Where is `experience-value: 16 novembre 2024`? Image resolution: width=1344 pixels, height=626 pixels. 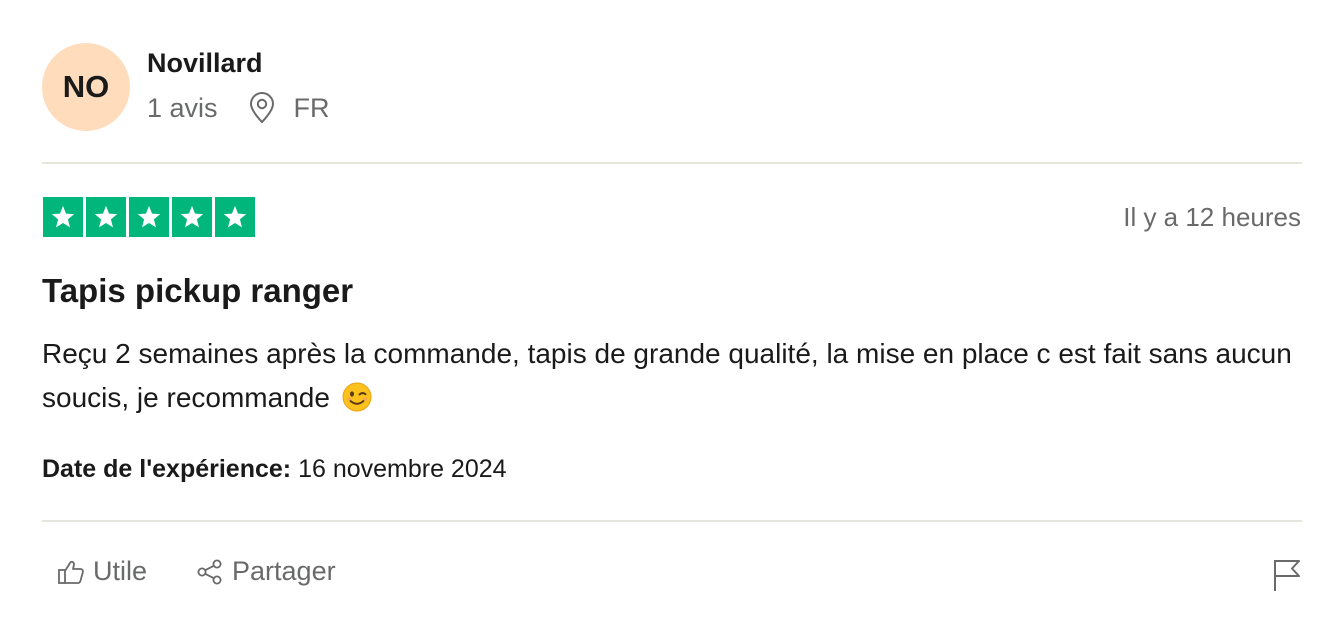
experience-value: 16 novembre 2024 is located at coordinates (402, 469).